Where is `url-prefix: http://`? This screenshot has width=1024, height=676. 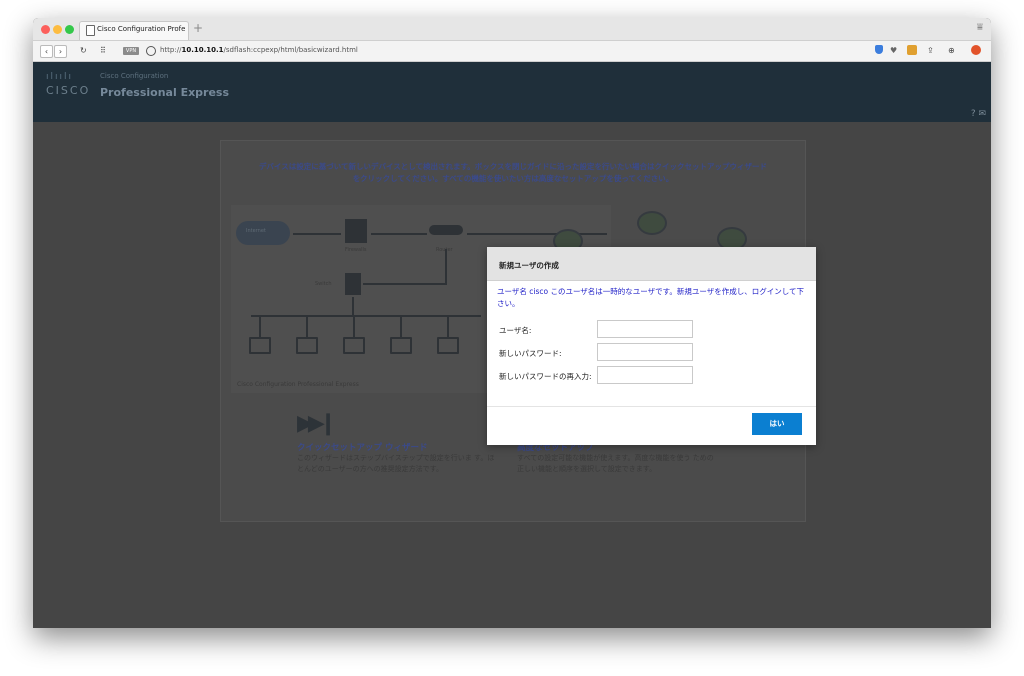
url-prefix: http:// is located at coordinates (171, 50).